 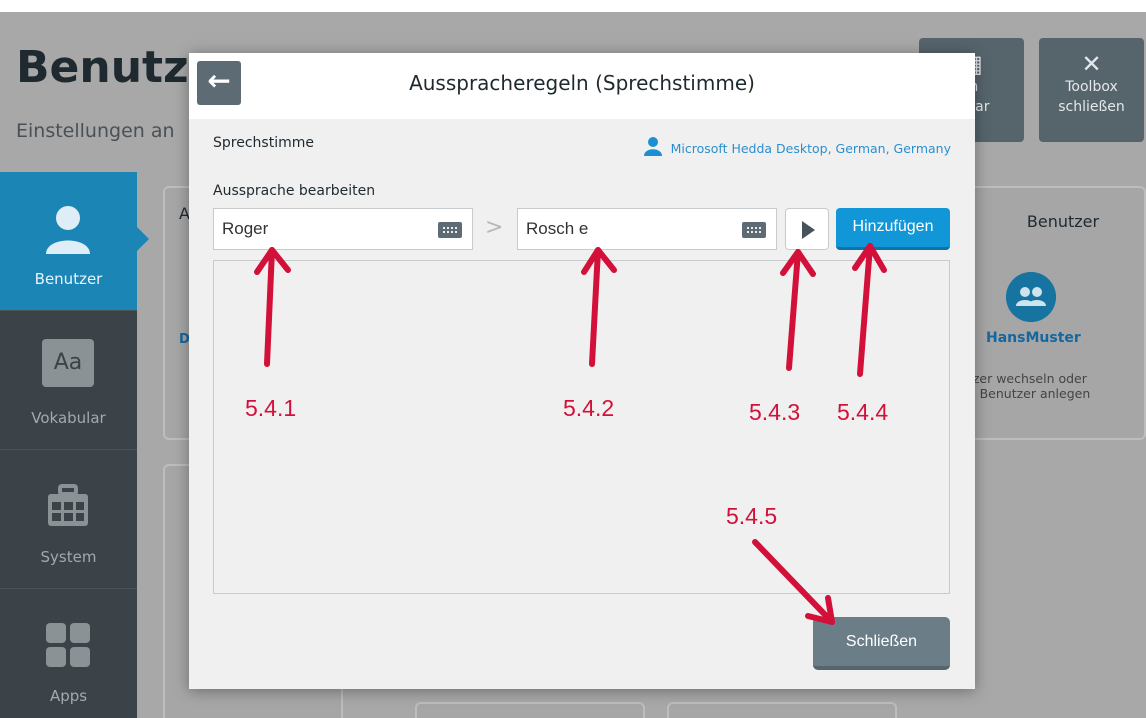 What do you see at coordinates (863, 412) in the screenshot?
I see `annotation-label: 5.4.4` at bounding box center [863, 412].